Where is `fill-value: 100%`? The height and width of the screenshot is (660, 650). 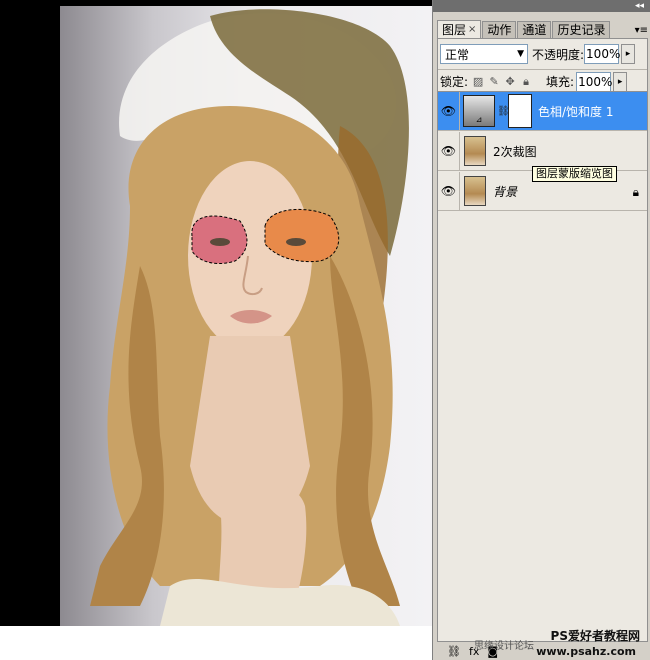
fill-value: 100% is located at coordinates (595, 81).